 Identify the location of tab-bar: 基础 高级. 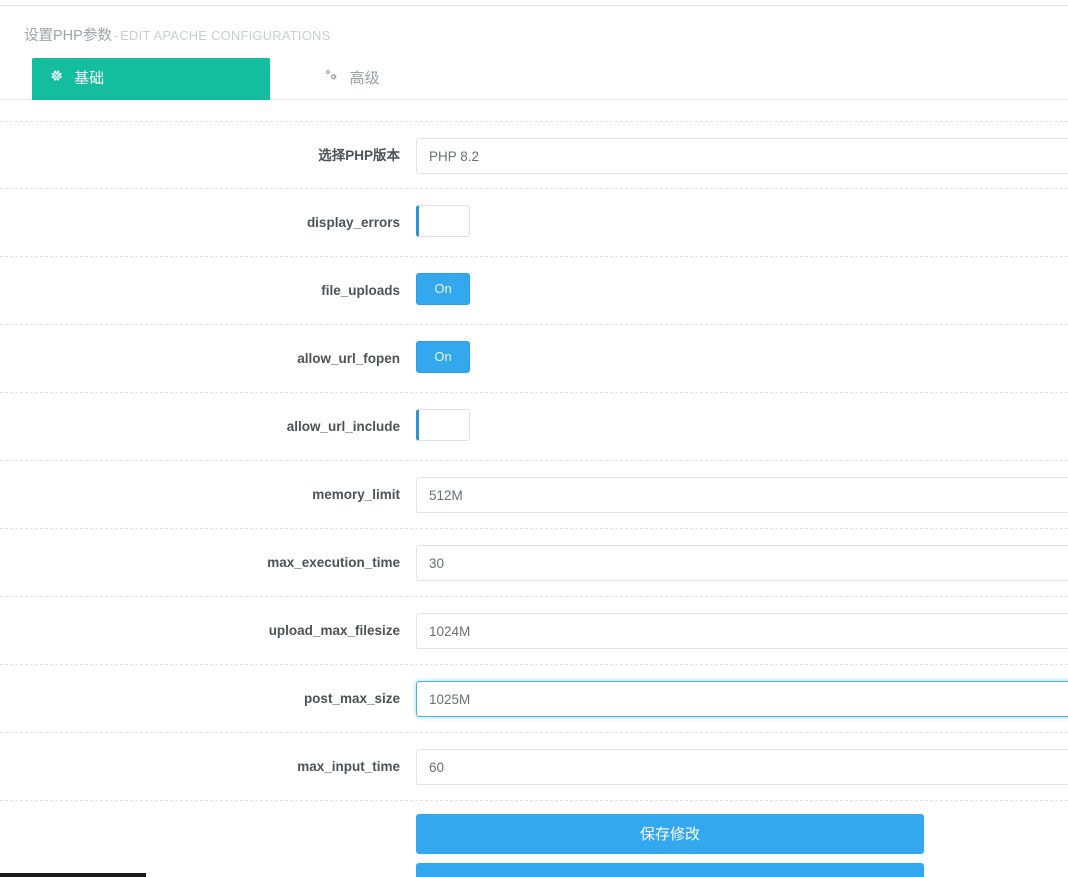
(534, 79).